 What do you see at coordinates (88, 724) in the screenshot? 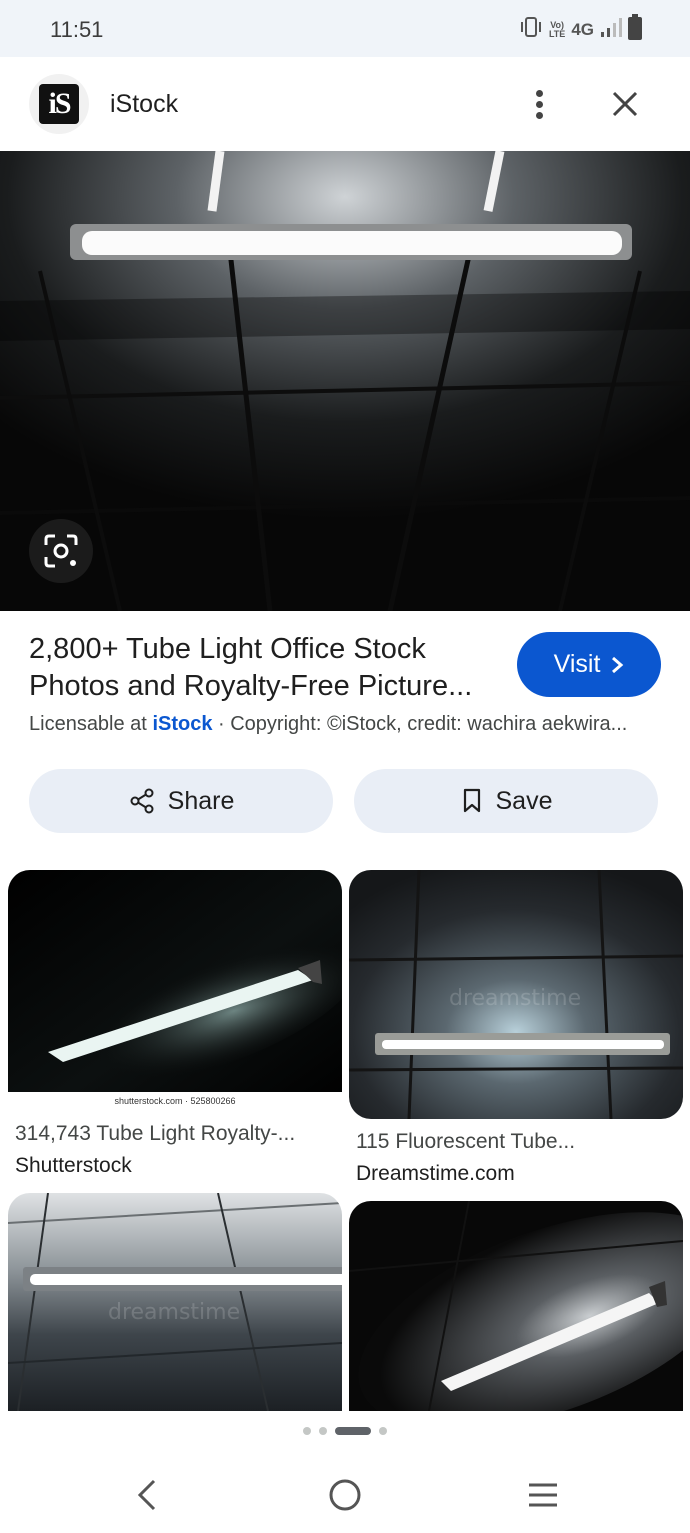
I see `license-prefix: Licensable at` at bounding box center [88, 724].